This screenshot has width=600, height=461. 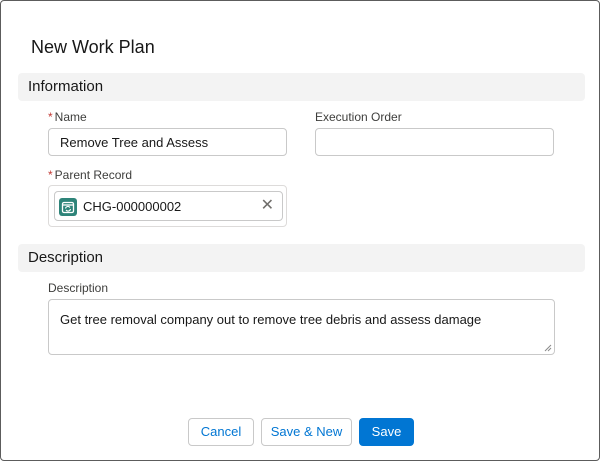 I want to click on cancel-button: Cancel, so click(x=221, y=432).